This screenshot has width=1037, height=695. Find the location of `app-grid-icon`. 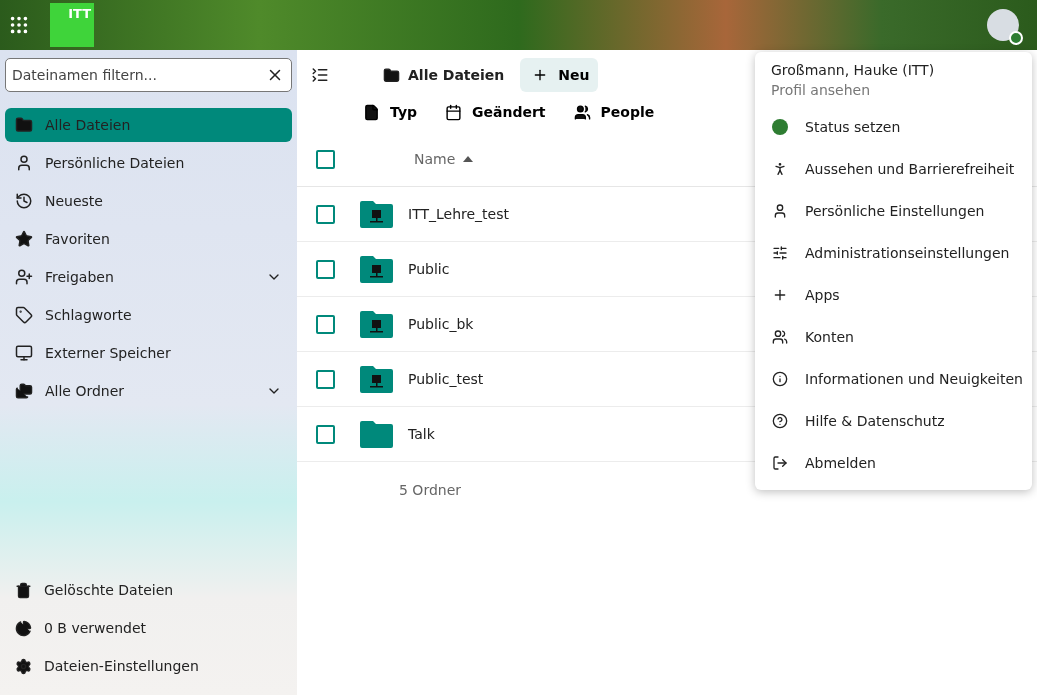

app-grid-icon is located at coordinates (19, 25).